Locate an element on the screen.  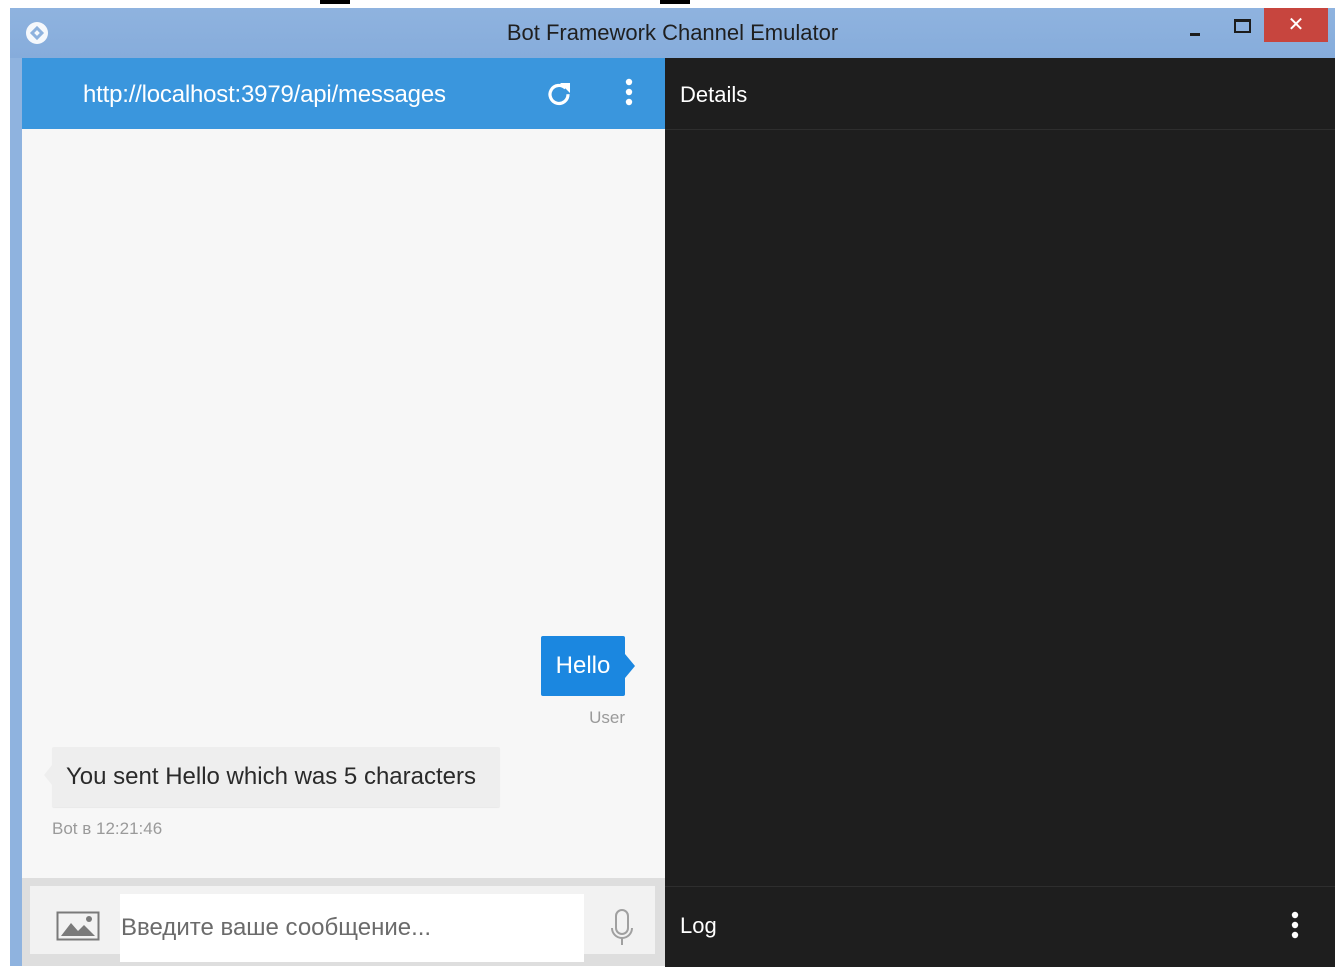
message-input is located at coordinates (352, 928).